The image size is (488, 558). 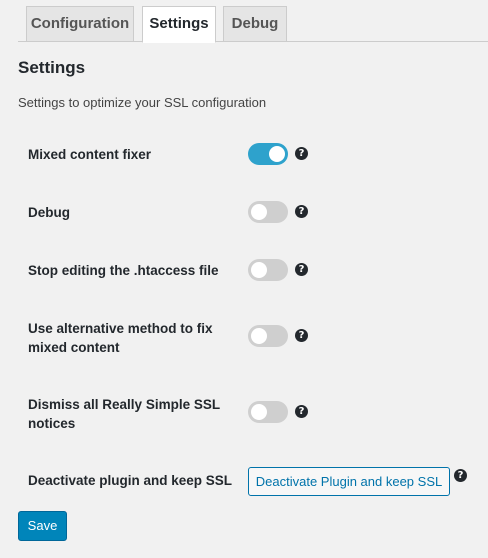 What do you see at coordinates (268, 270) in the screenshot?
I see `toggle-stop-editing-htaccess` at bounding box center [268, 270].